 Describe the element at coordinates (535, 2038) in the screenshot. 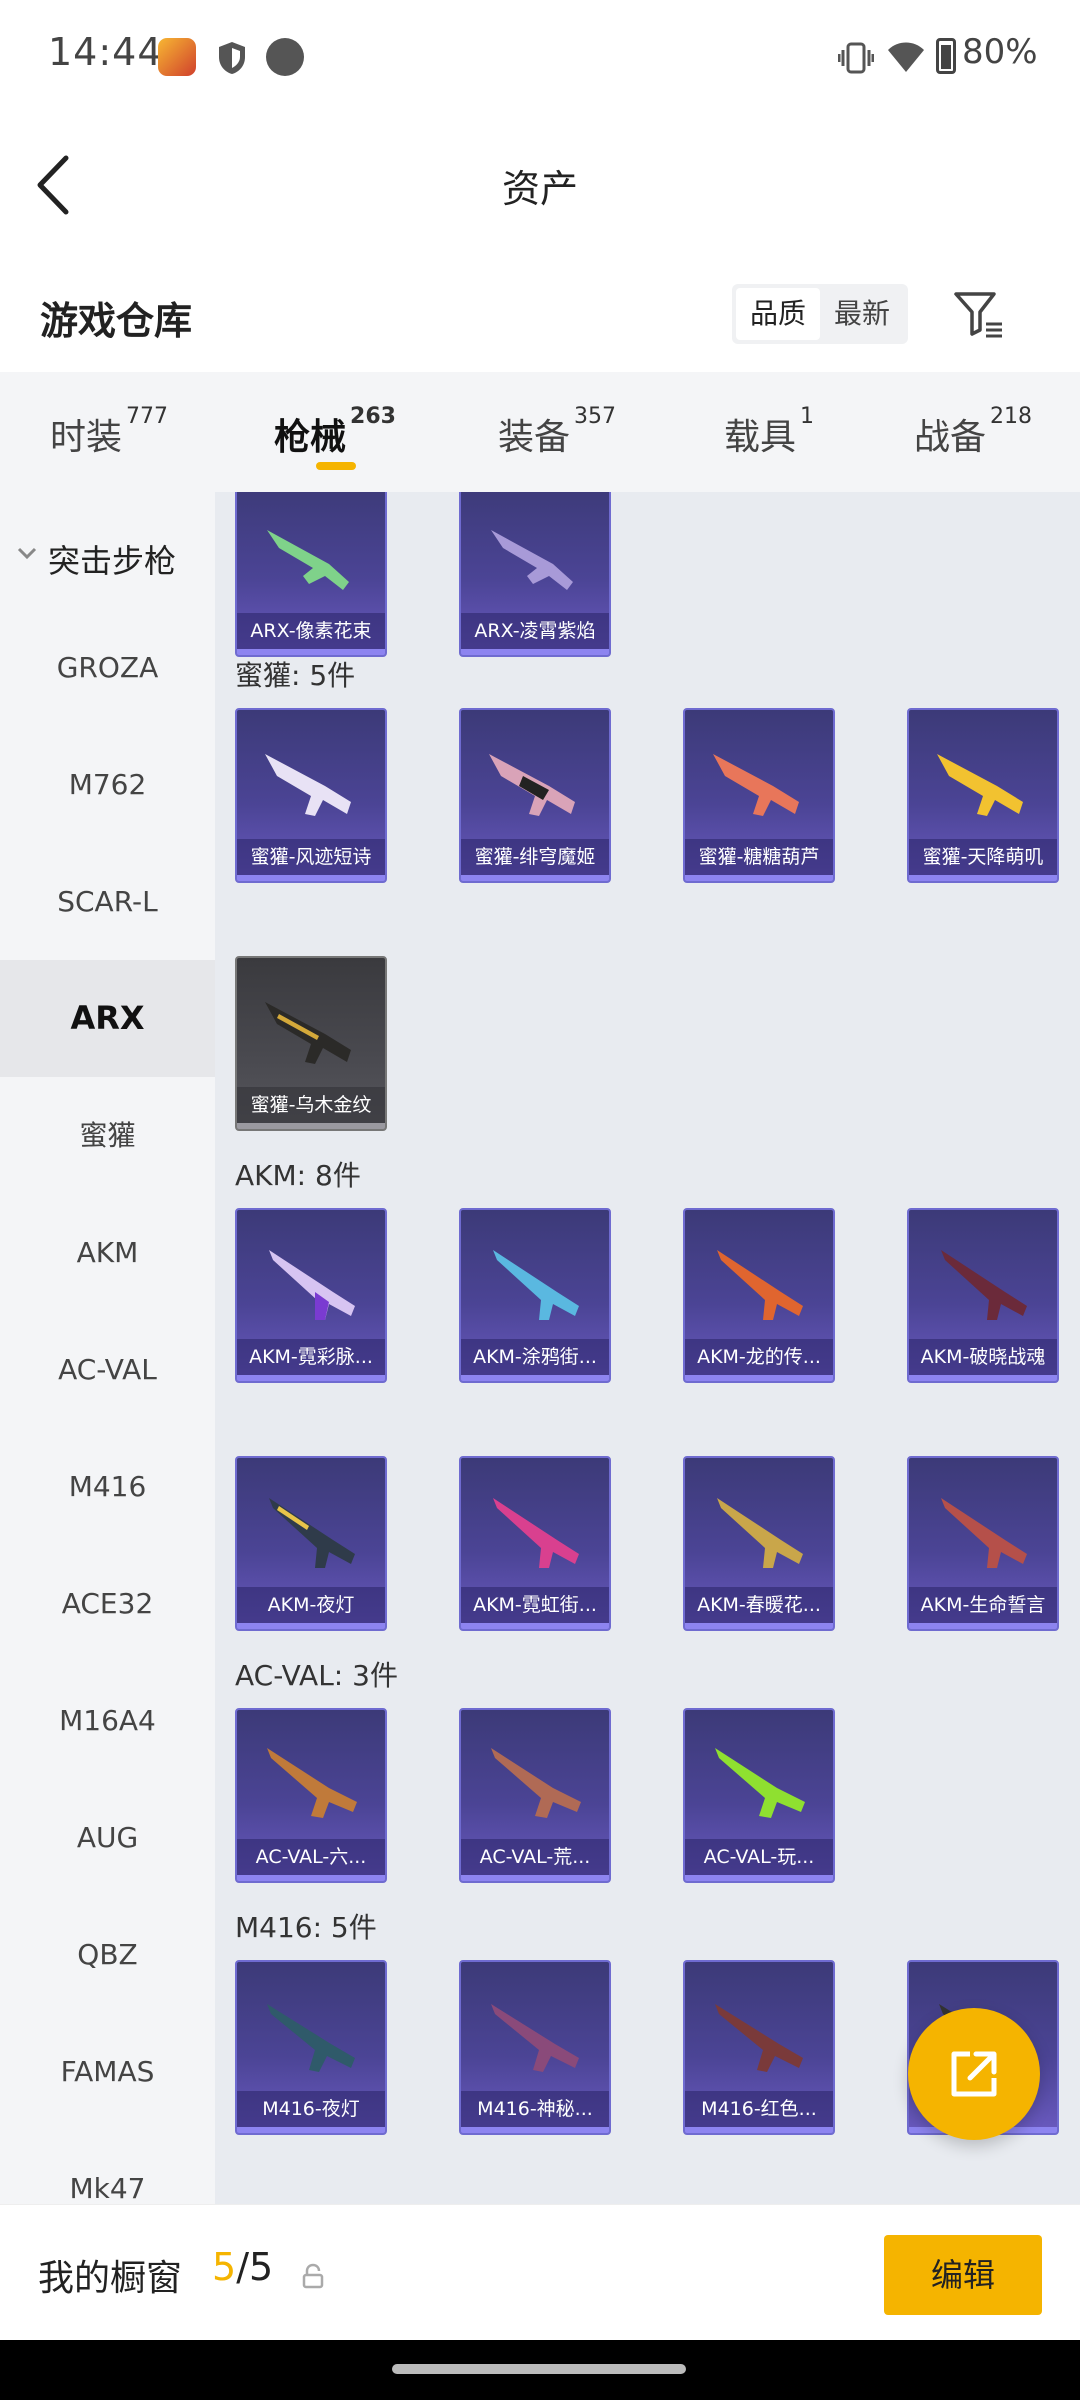

I see `rifle-mystic-icon` at that location.